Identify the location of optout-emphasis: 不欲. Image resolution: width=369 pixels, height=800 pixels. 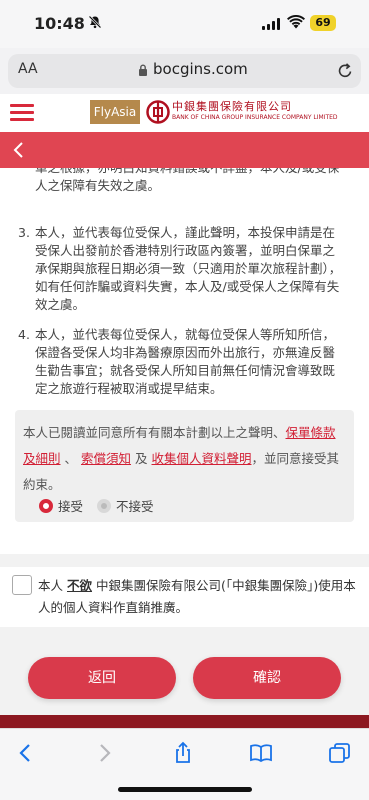
(80, 585).